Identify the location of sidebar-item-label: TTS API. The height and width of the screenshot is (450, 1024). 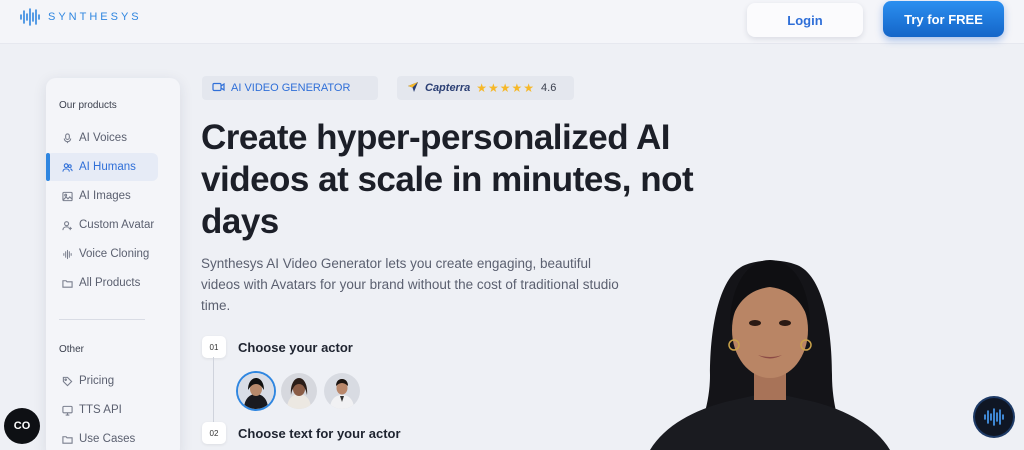
(100, 410).